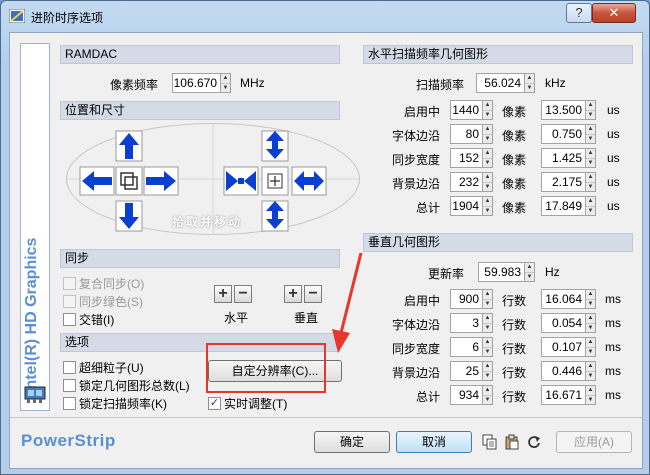  I want to click on pick-and-move-label: 拾取并移动, so click(207, 222).